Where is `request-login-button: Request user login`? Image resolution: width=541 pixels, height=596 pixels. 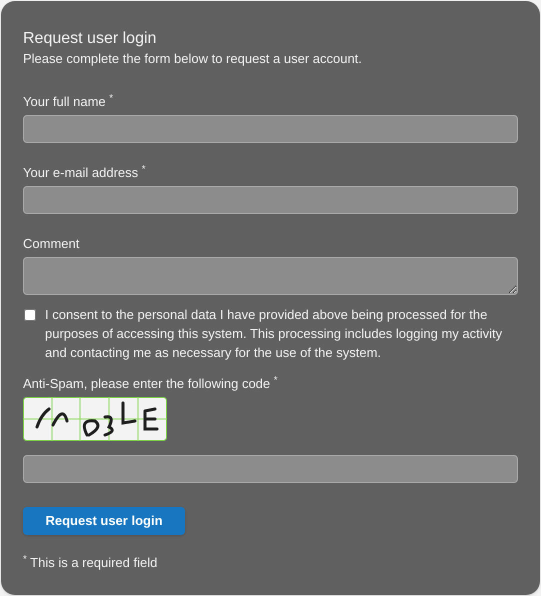
request-login-button: Request user login is located at coordinates (104, 521).